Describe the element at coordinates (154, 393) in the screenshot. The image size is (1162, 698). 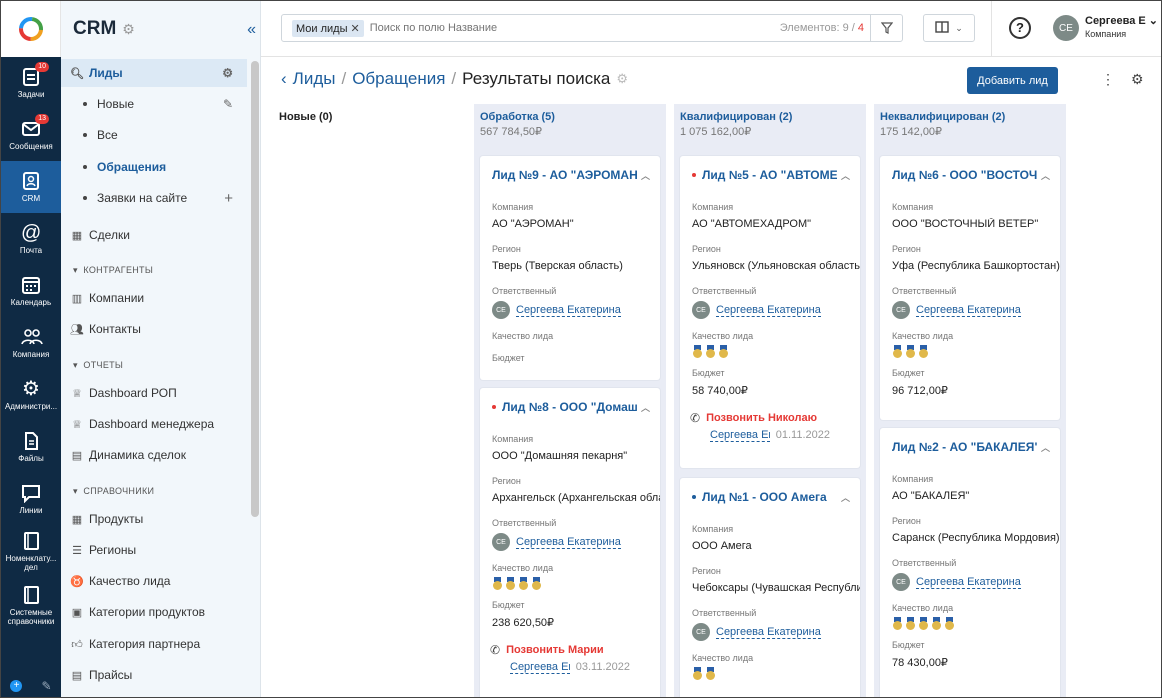
I see `sidebar-item-dashboard-rop: ♕ Dashboard РОП` at that location.